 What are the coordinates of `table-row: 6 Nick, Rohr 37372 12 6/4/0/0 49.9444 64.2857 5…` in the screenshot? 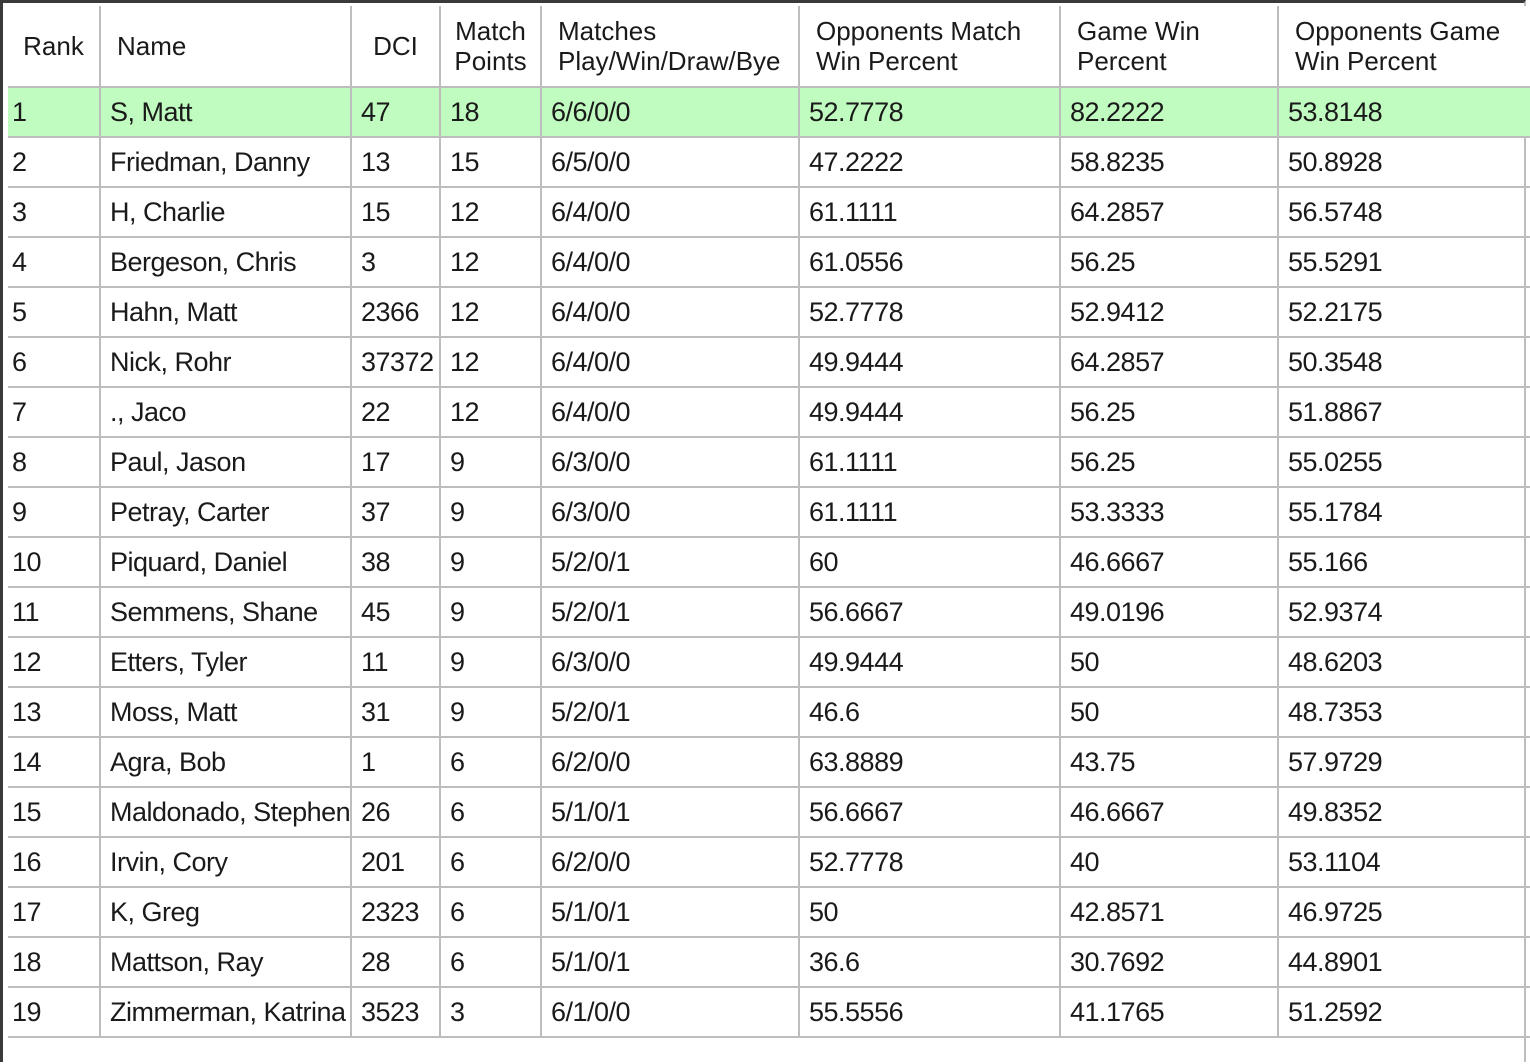 It's located at (769, 362).